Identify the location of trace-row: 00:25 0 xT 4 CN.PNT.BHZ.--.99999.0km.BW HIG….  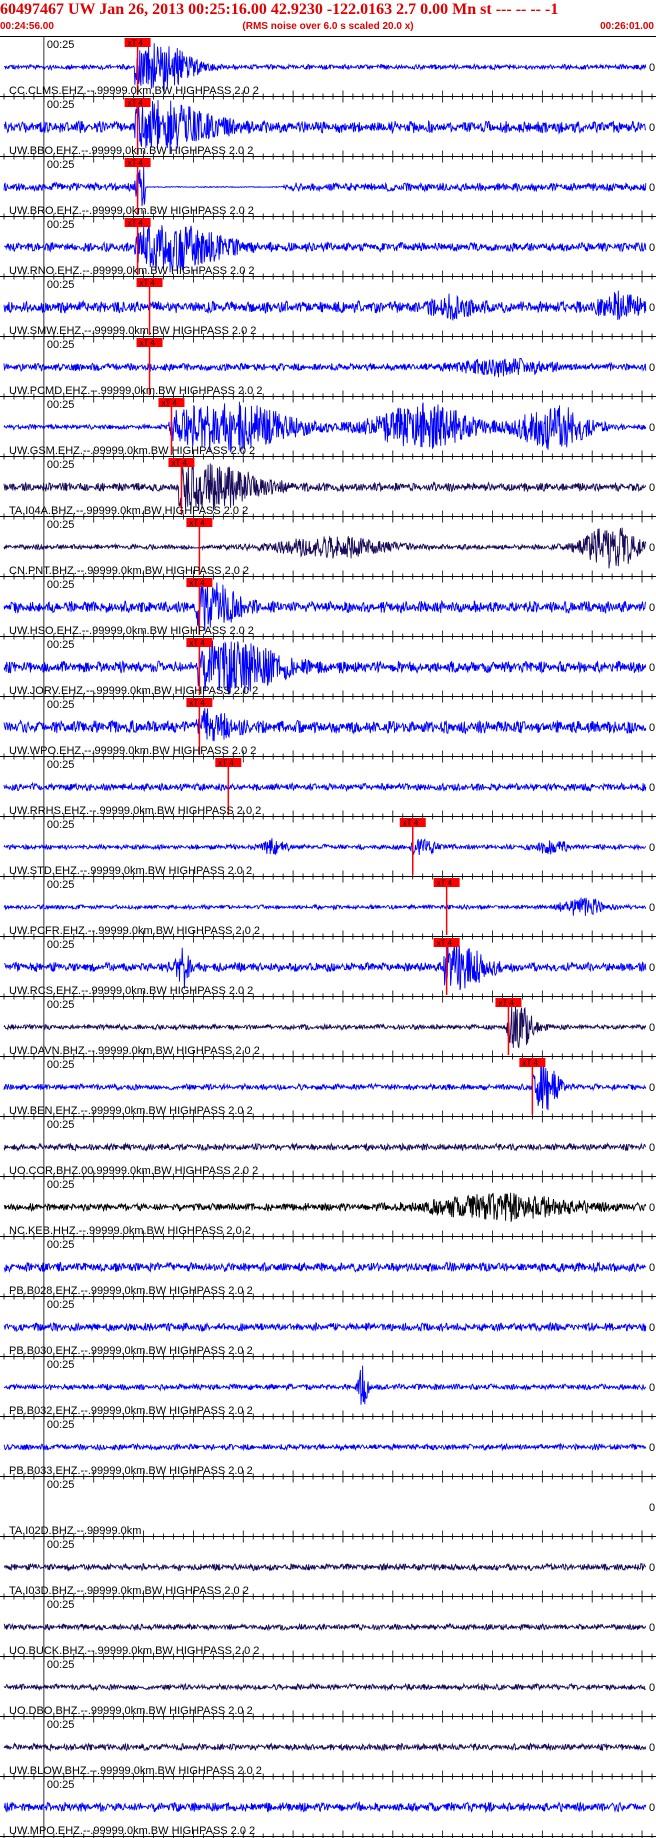
(328, 550).